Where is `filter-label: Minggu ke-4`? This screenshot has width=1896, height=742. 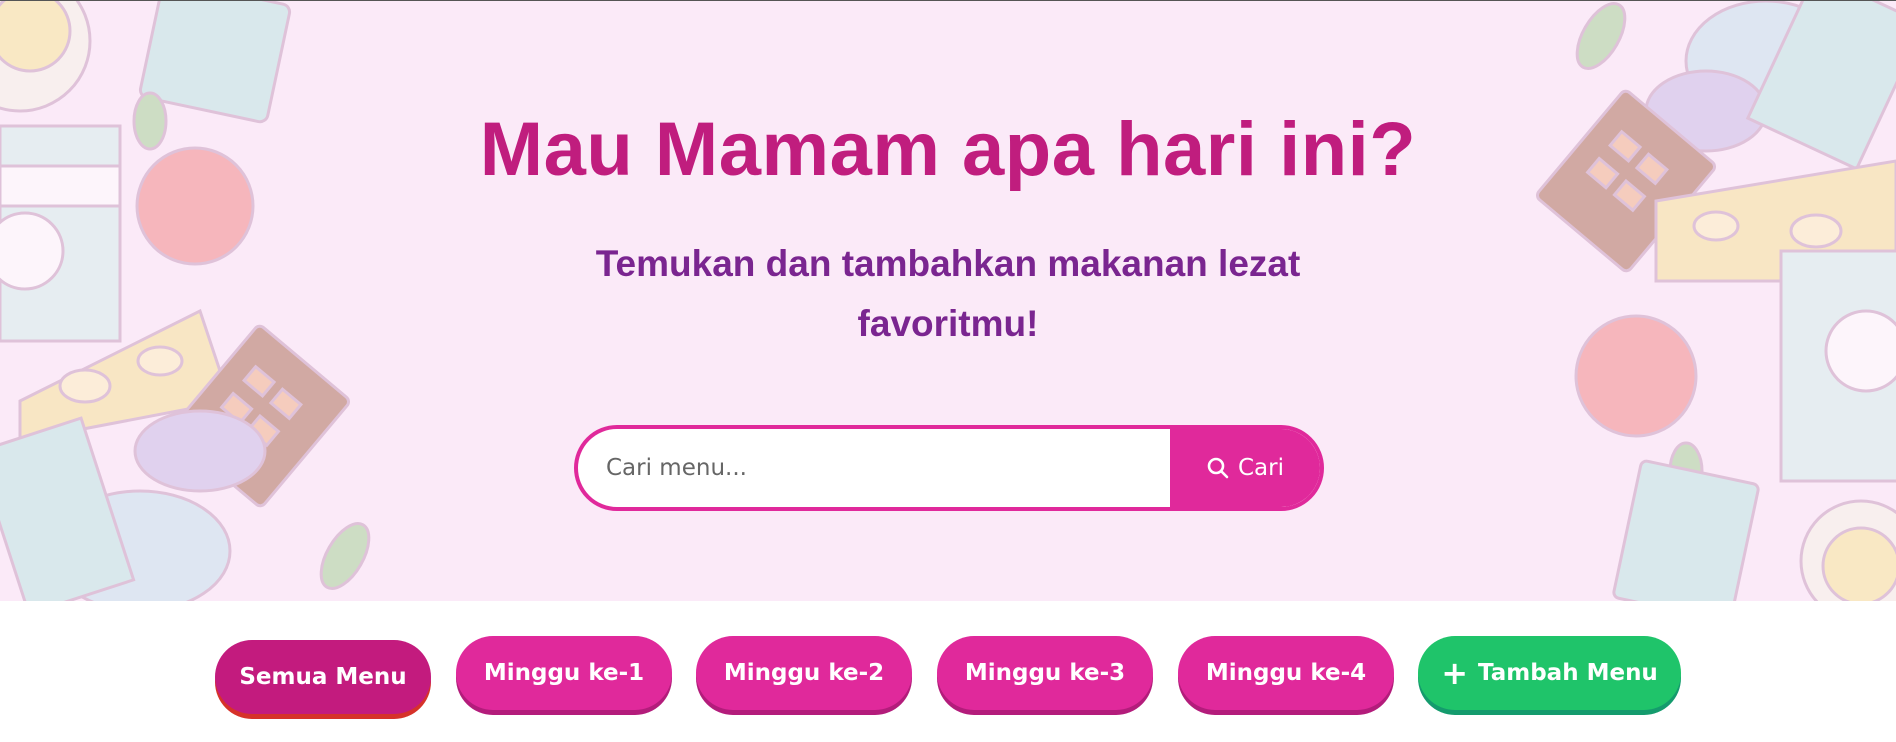 filter-label: Minggu ke-4 is located at coordinates (1286, 673).